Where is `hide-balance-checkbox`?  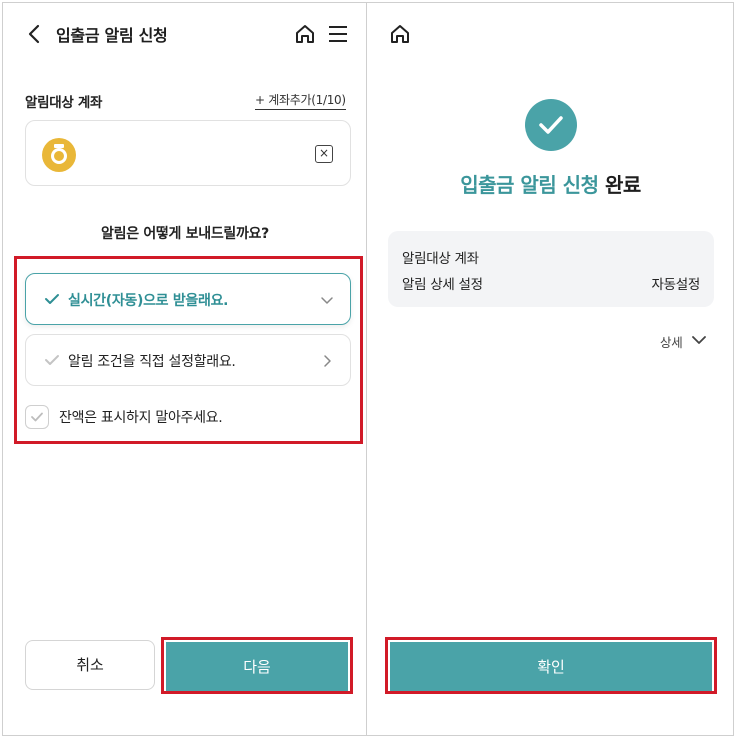
hide-balance-checkbox is located at coordinates (37, 417).